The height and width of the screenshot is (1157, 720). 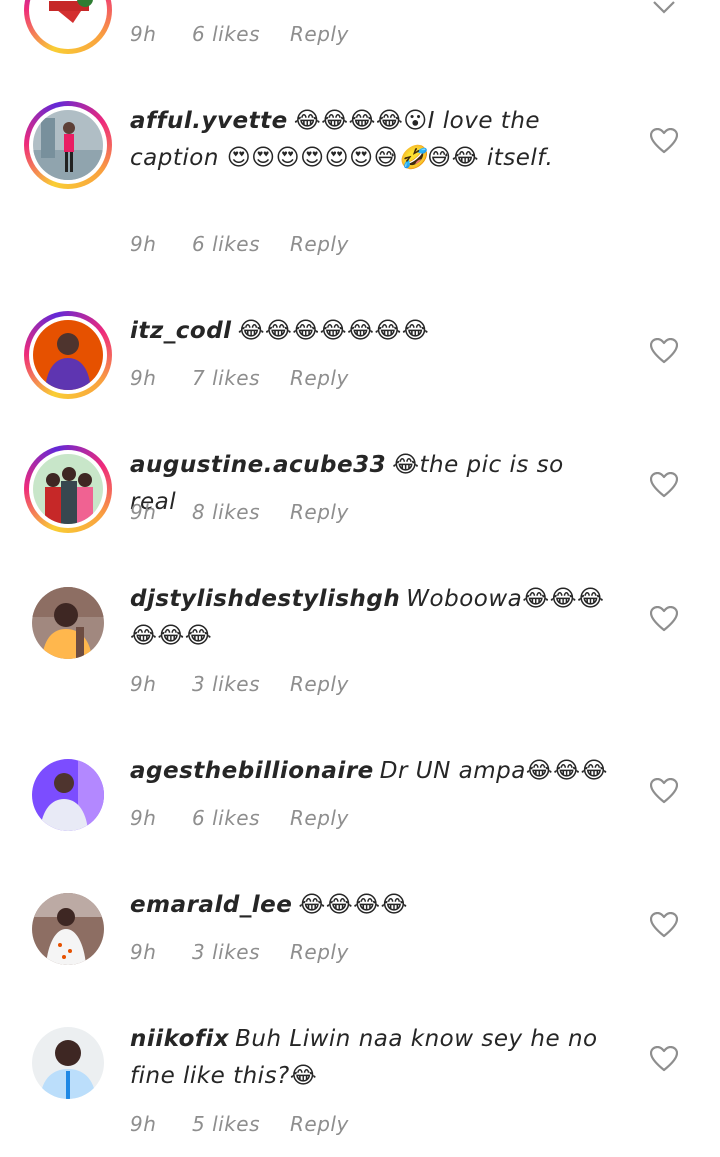 I want to click on comment-username: emarald_lee, so click(x=211, y=905).